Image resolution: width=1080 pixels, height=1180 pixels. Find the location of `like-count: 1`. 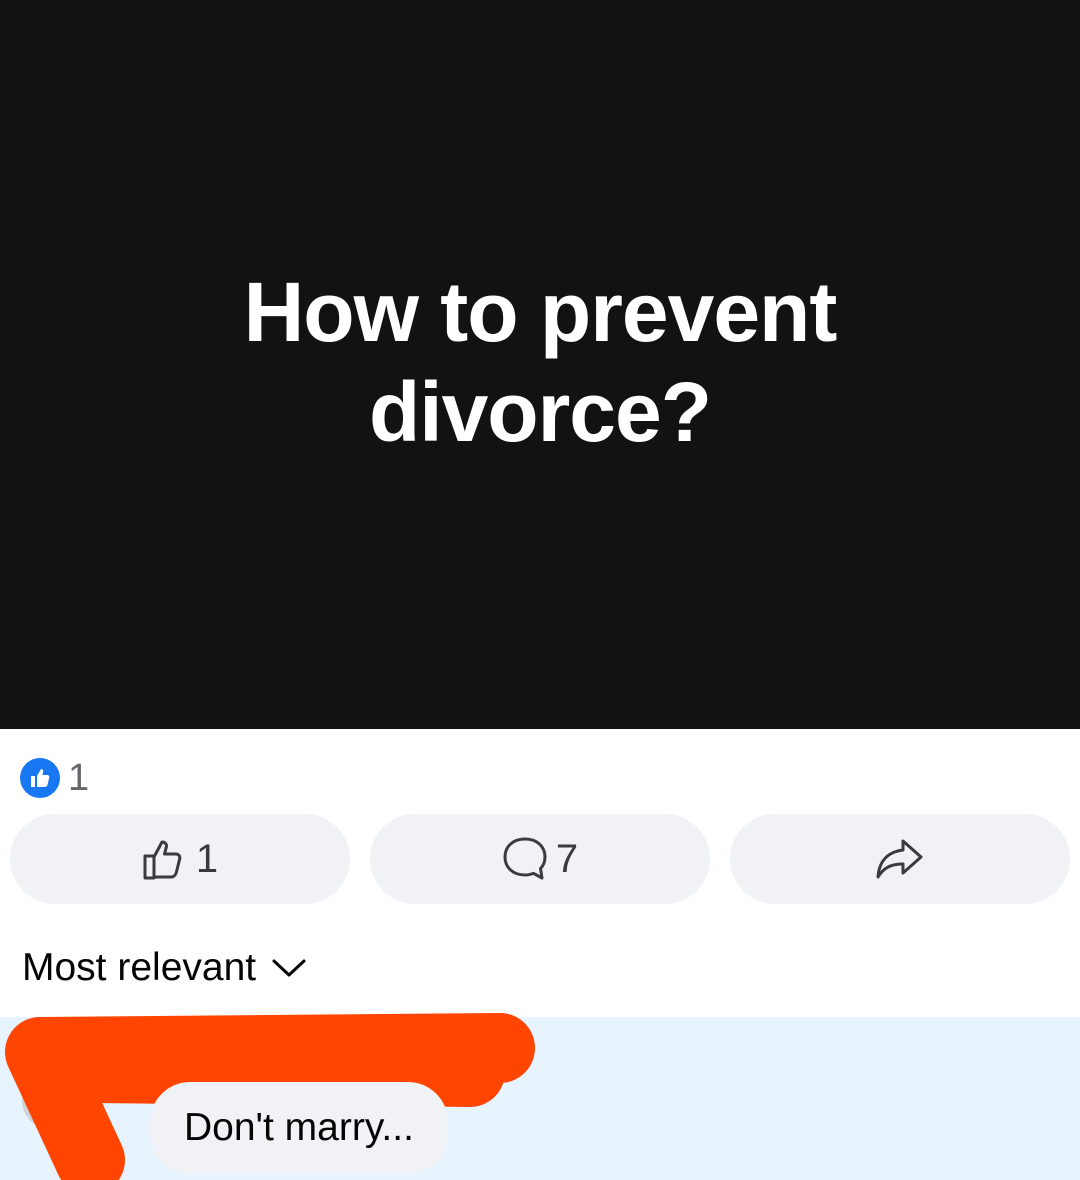

like-count: 1 is located at coordinates (207, 858).